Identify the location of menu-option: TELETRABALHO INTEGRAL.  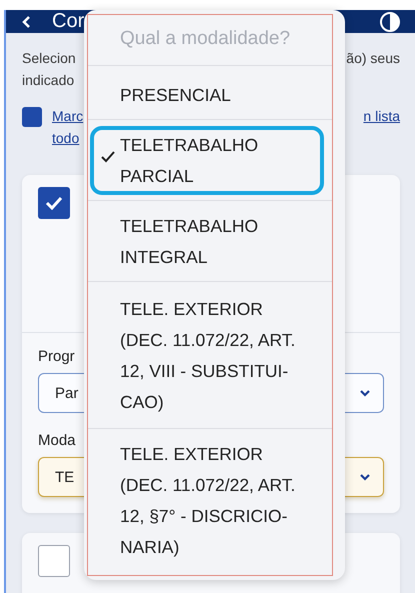
(210, 240).